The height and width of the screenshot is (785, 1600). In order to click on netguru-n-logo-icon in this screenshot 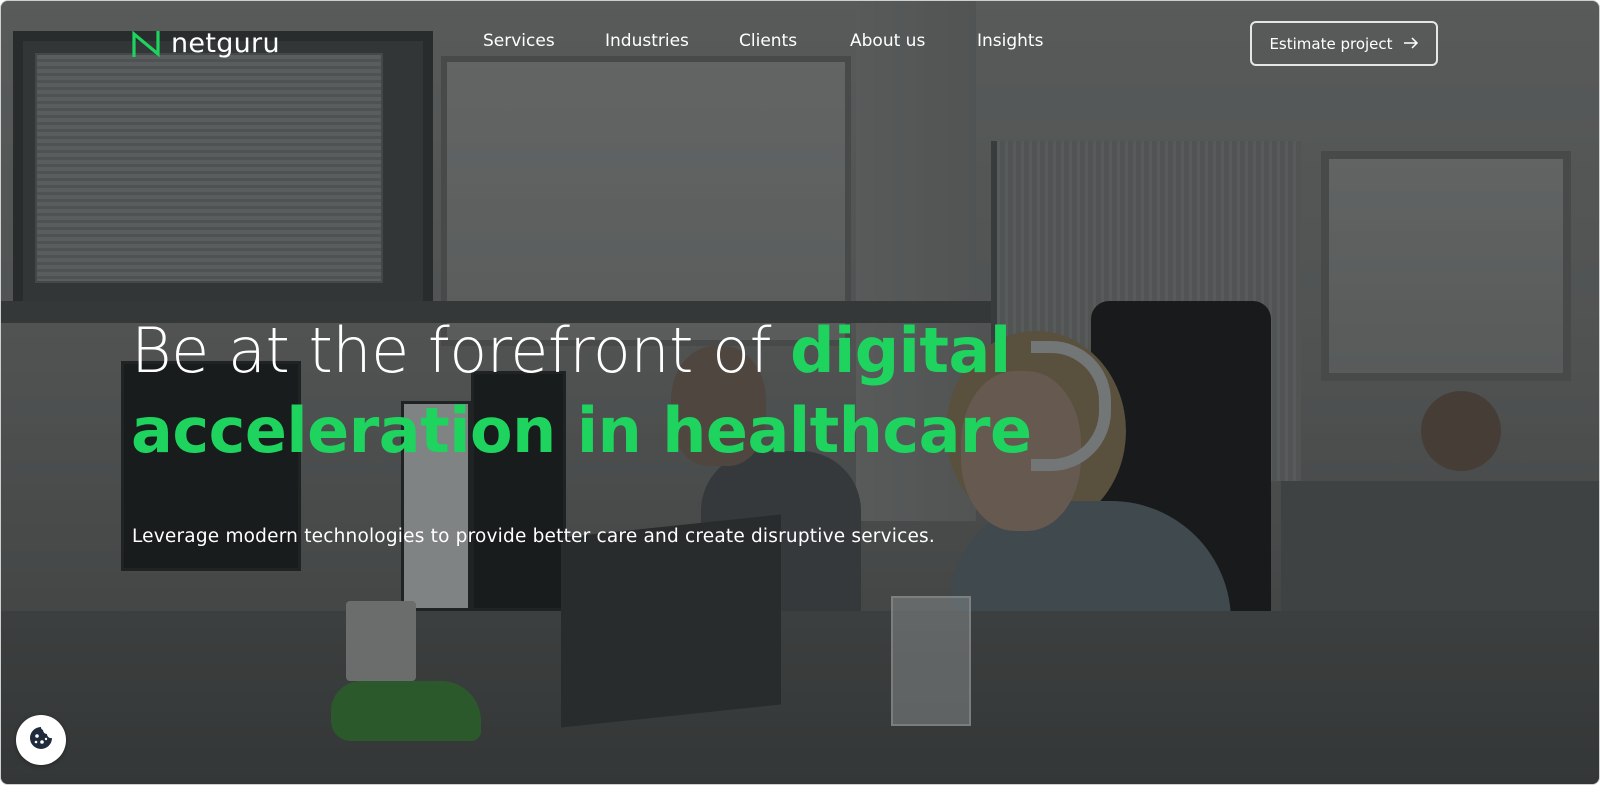, I will do `click(146, 44)`.